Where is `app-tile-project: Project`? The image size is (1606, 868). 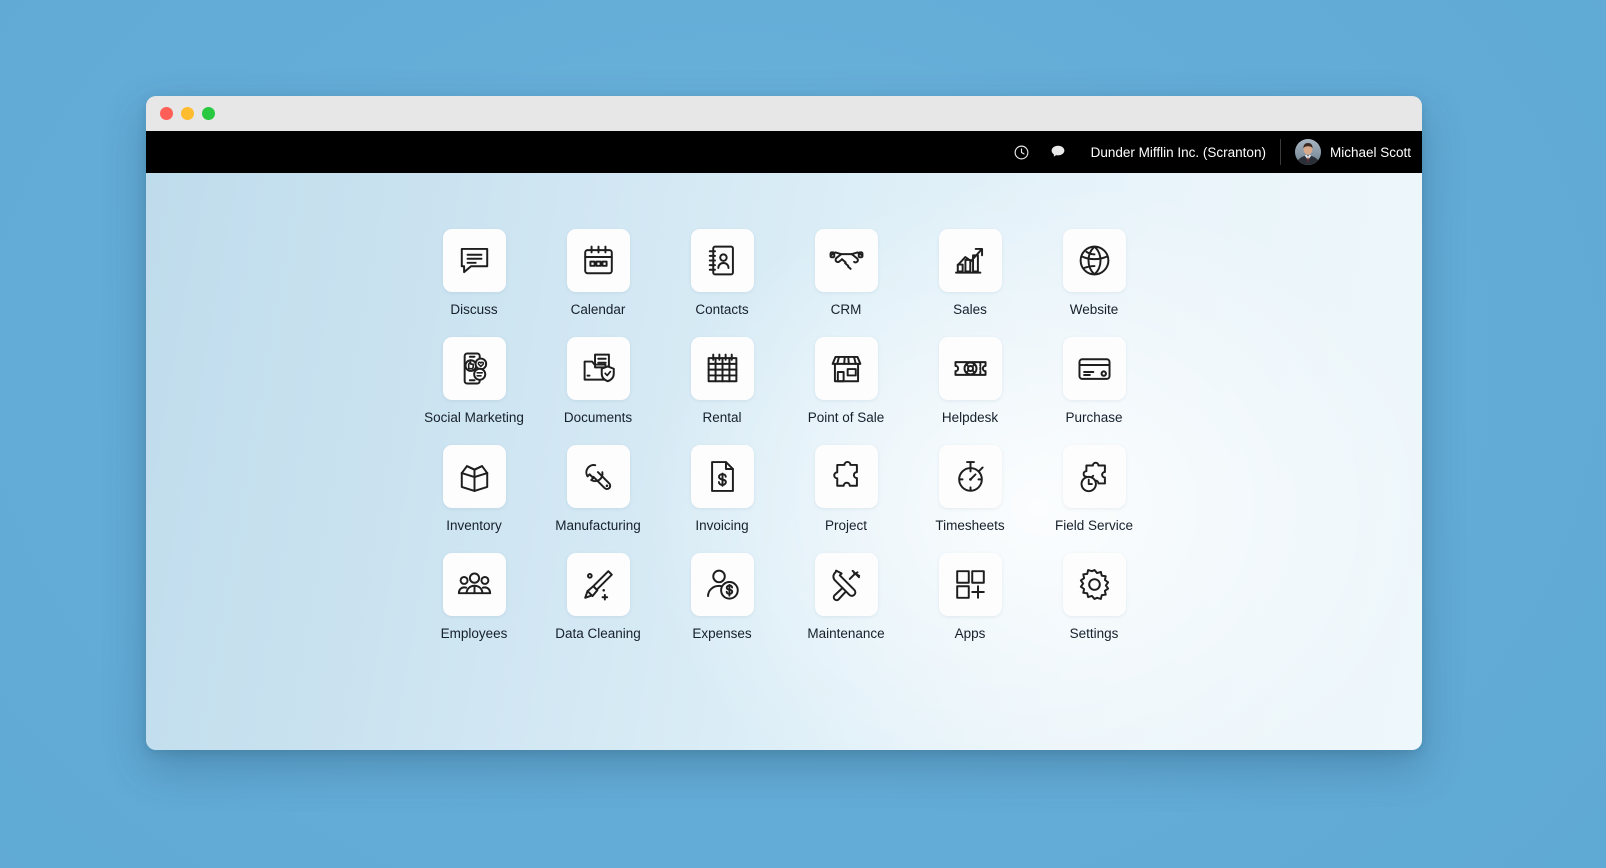 app-tile-project: Project is located at coordinates (846, 499).